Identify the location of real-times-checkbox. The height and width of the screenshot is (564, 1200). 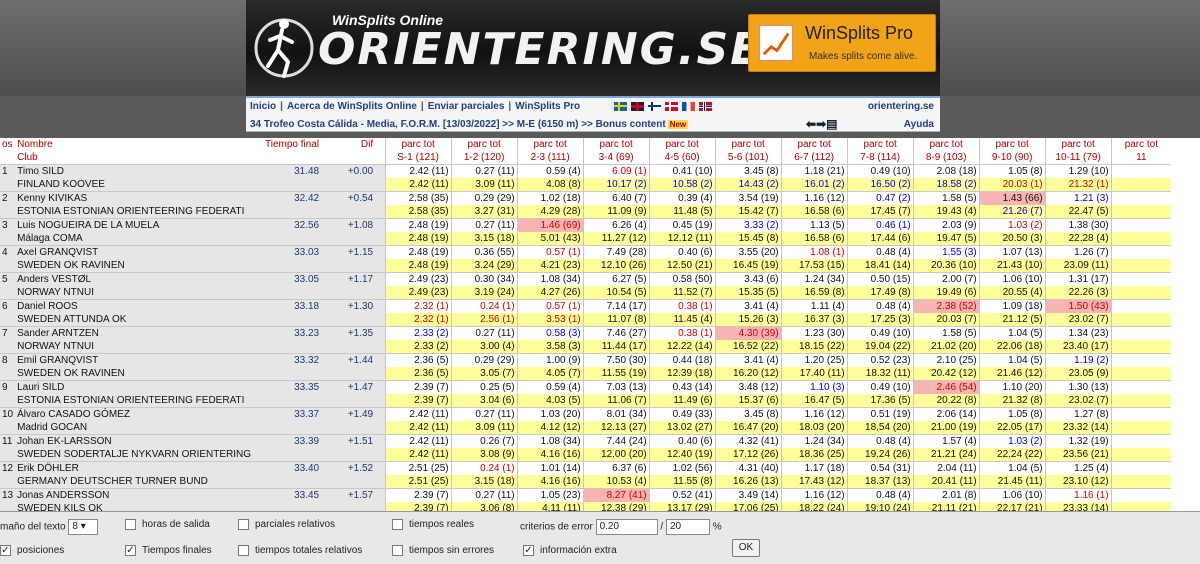
(397, 524).